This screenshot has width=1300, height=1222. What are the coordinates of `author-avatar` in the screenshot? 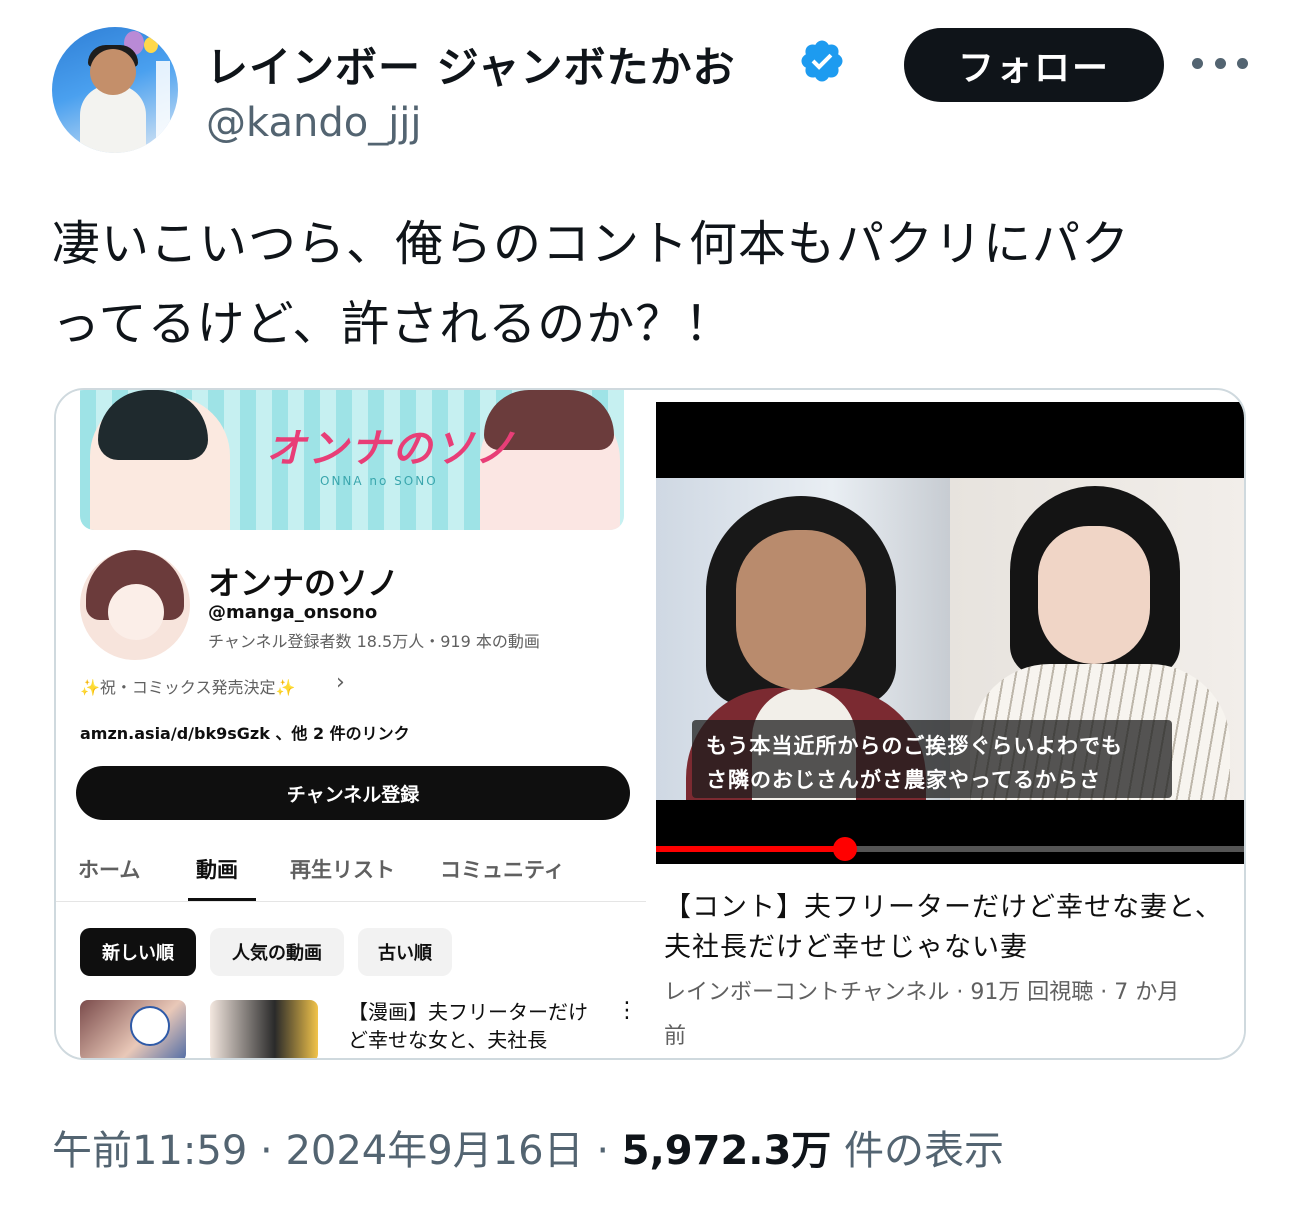 It's located at (115, 90).